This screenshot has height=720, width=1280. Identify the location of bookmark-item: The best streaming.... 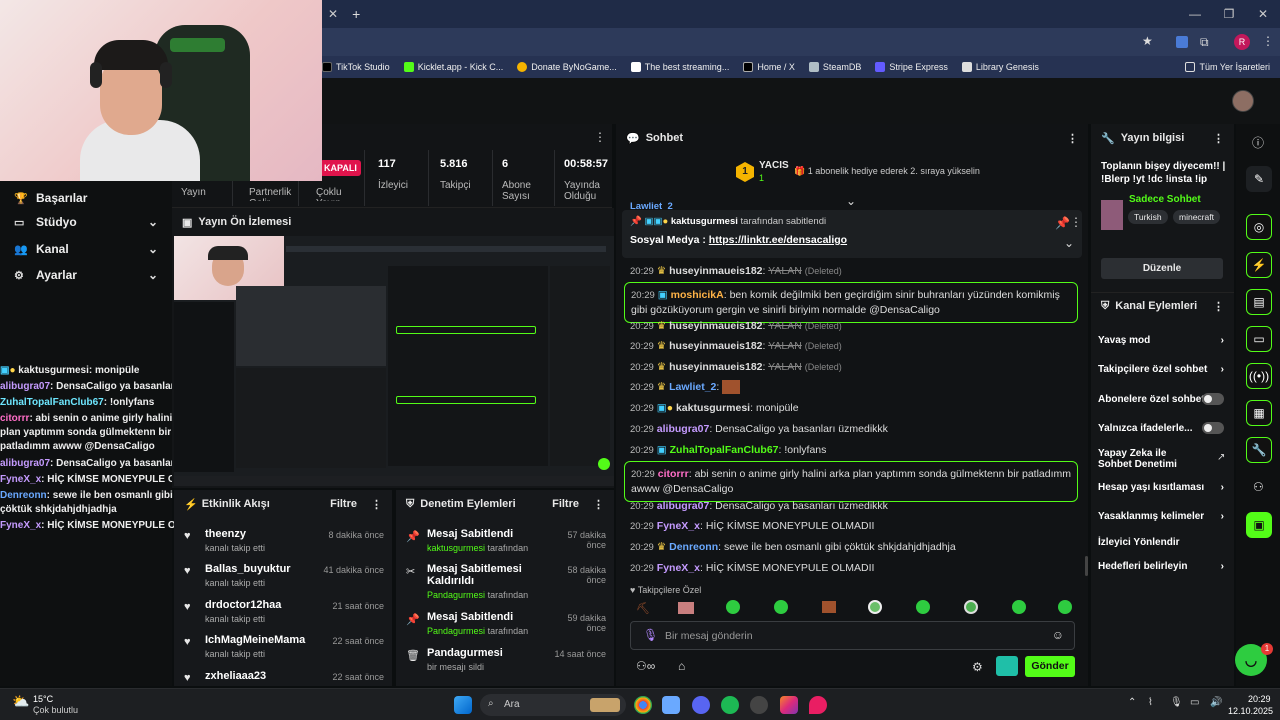
(679, 67).